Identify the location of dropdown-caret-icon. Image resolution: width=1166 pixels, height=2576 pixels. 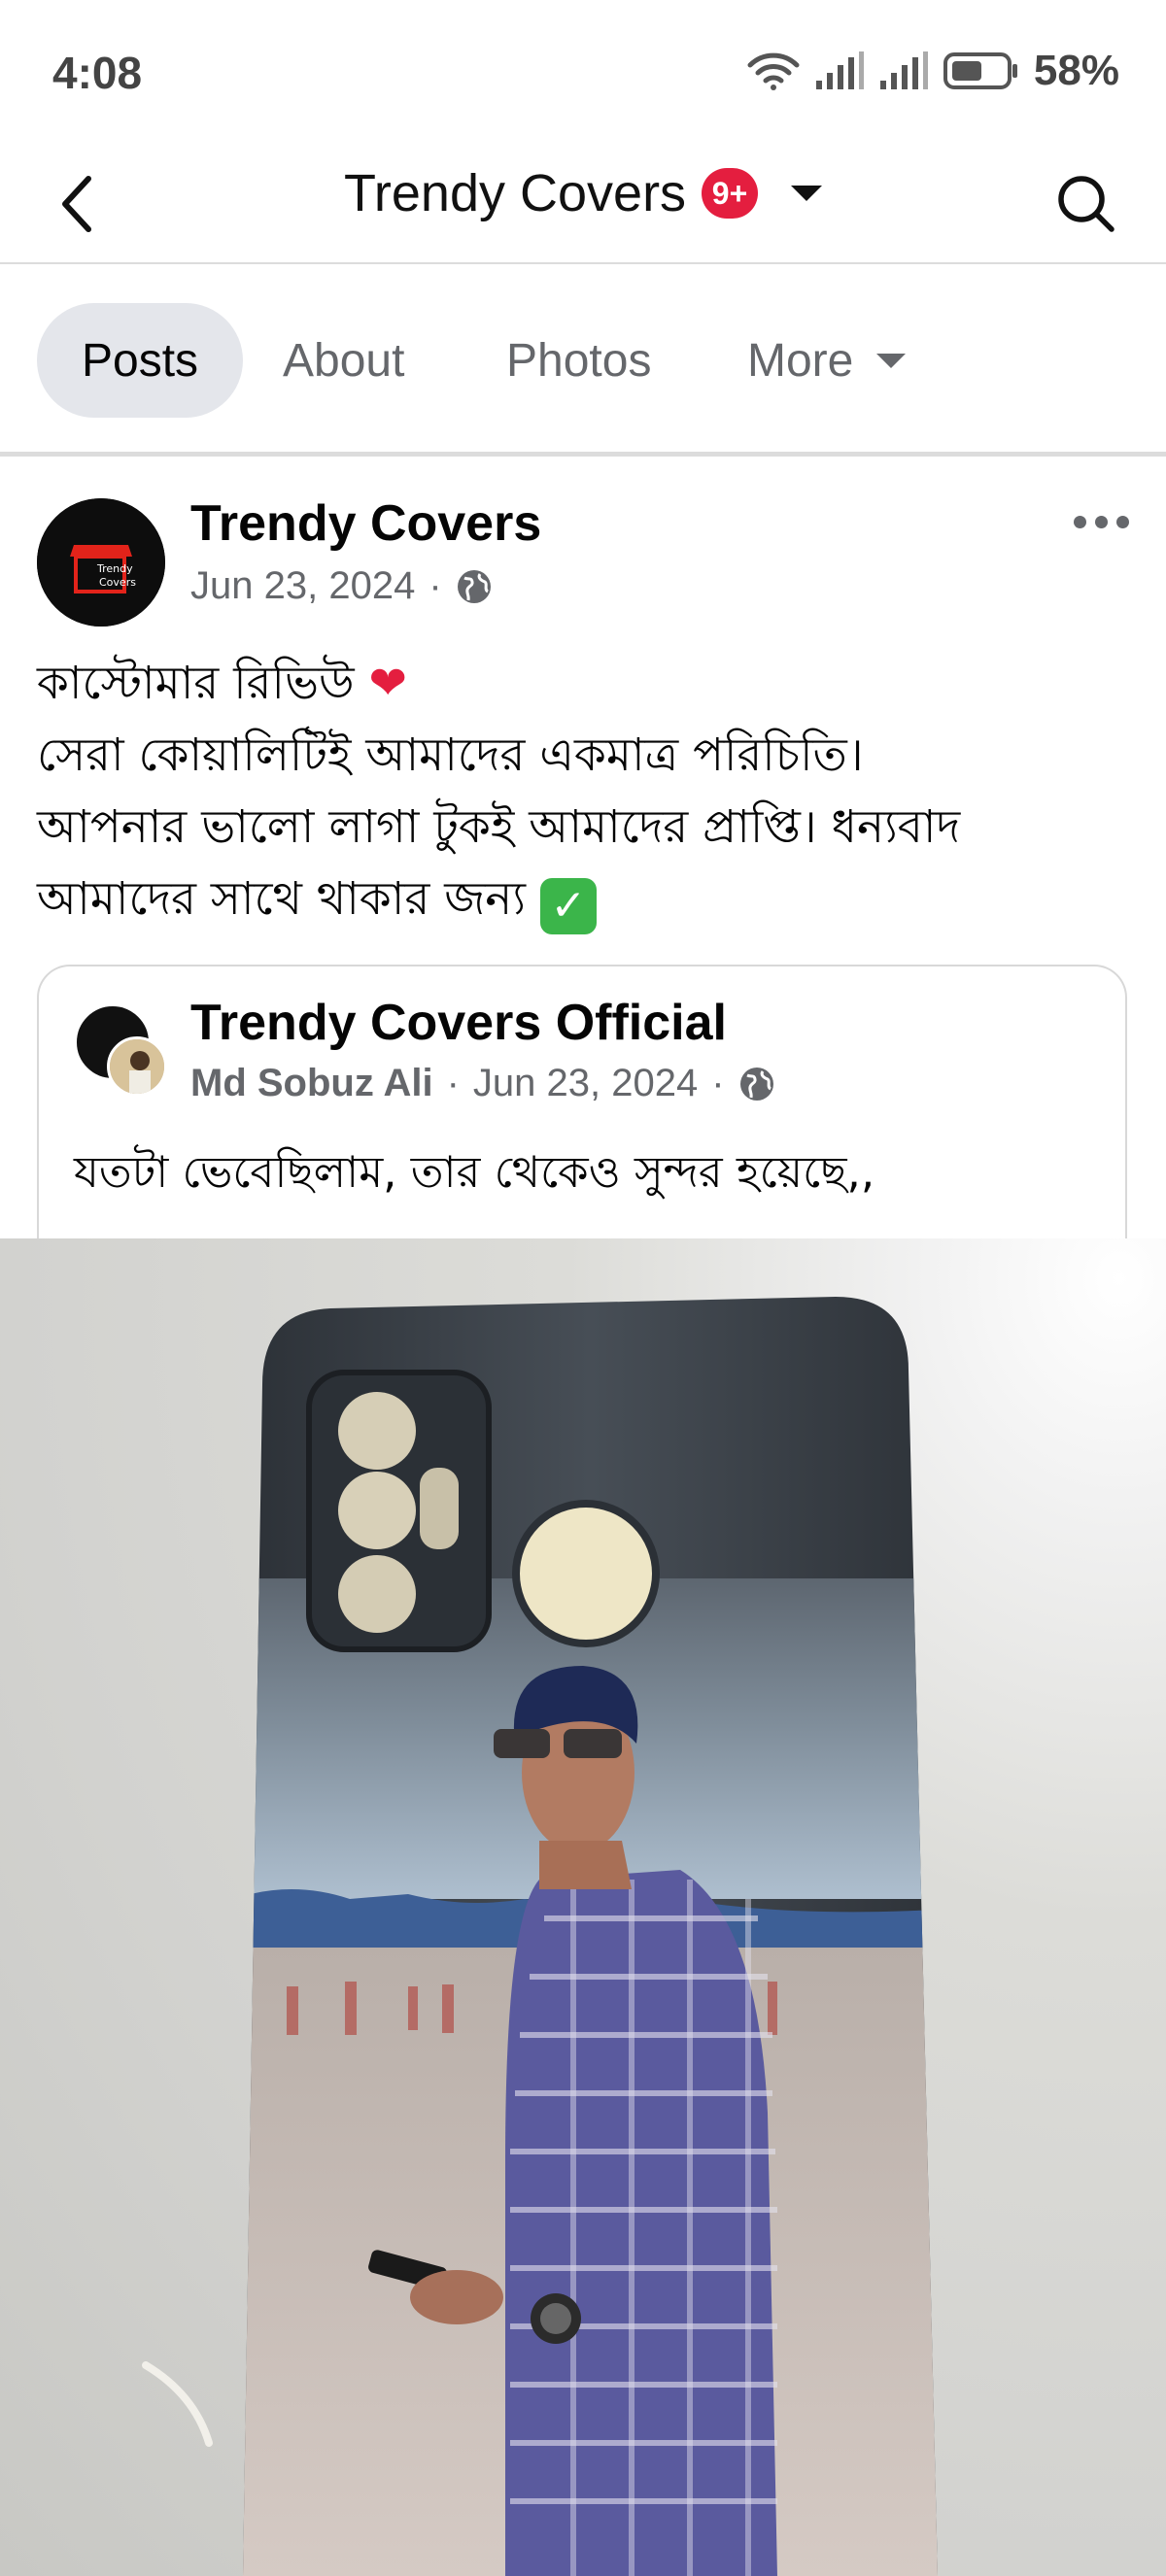
(807, 193).